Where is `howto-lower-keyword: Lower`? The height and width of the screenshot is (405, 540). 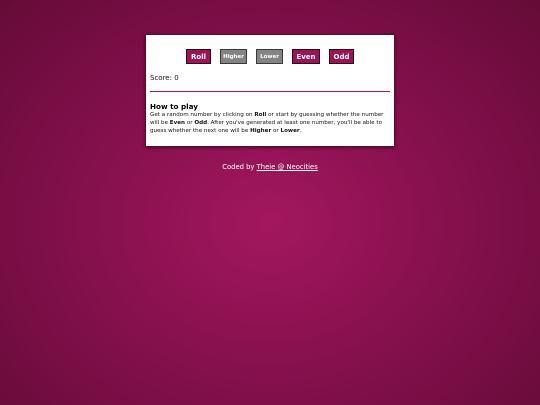
howto-lower-keyword: Lower is located at coordinates (290, 131).